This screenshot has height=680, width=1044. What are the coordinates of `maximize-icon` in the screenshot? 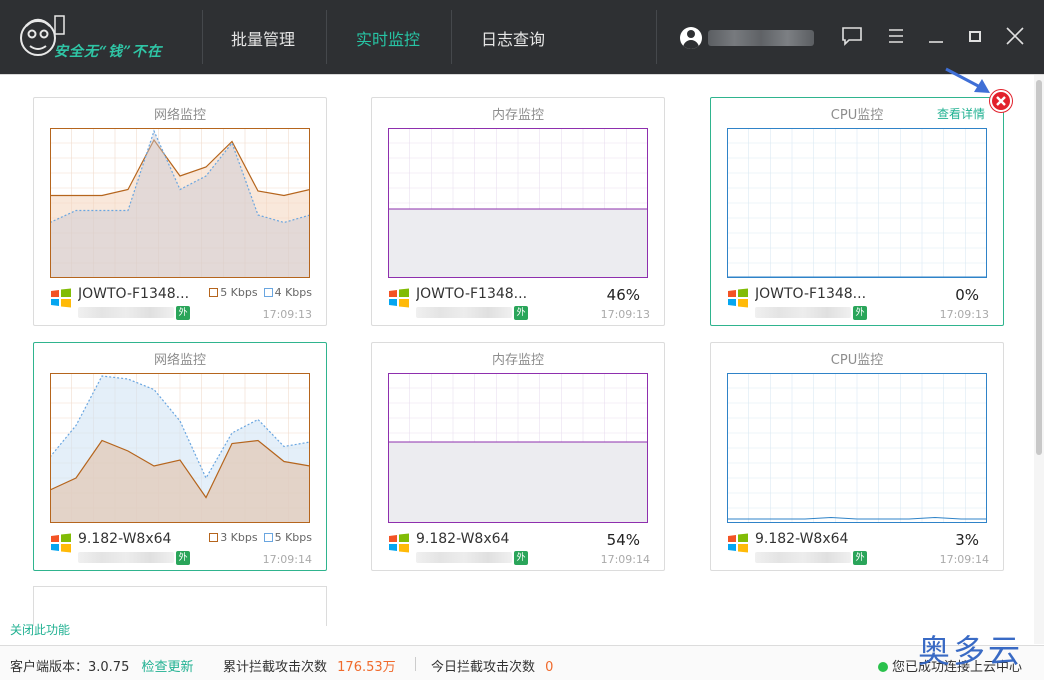 It's located at (975, 36).